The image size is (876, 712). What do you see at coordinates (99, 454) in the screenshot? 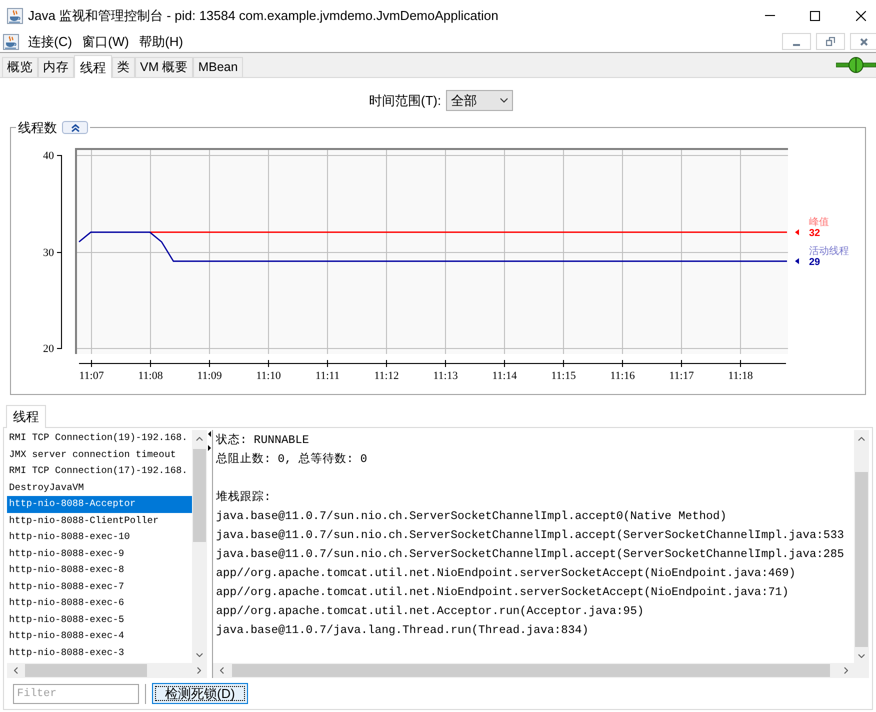
I see `thread-list-item: JMX server connection timeout` at bounding box center [99, 454].